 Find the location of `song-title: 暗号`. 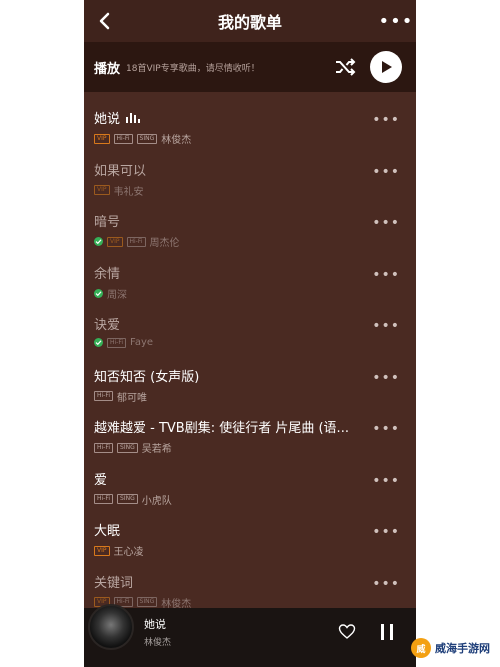

song-title: 暗号 is located at coordinates (228, 220).